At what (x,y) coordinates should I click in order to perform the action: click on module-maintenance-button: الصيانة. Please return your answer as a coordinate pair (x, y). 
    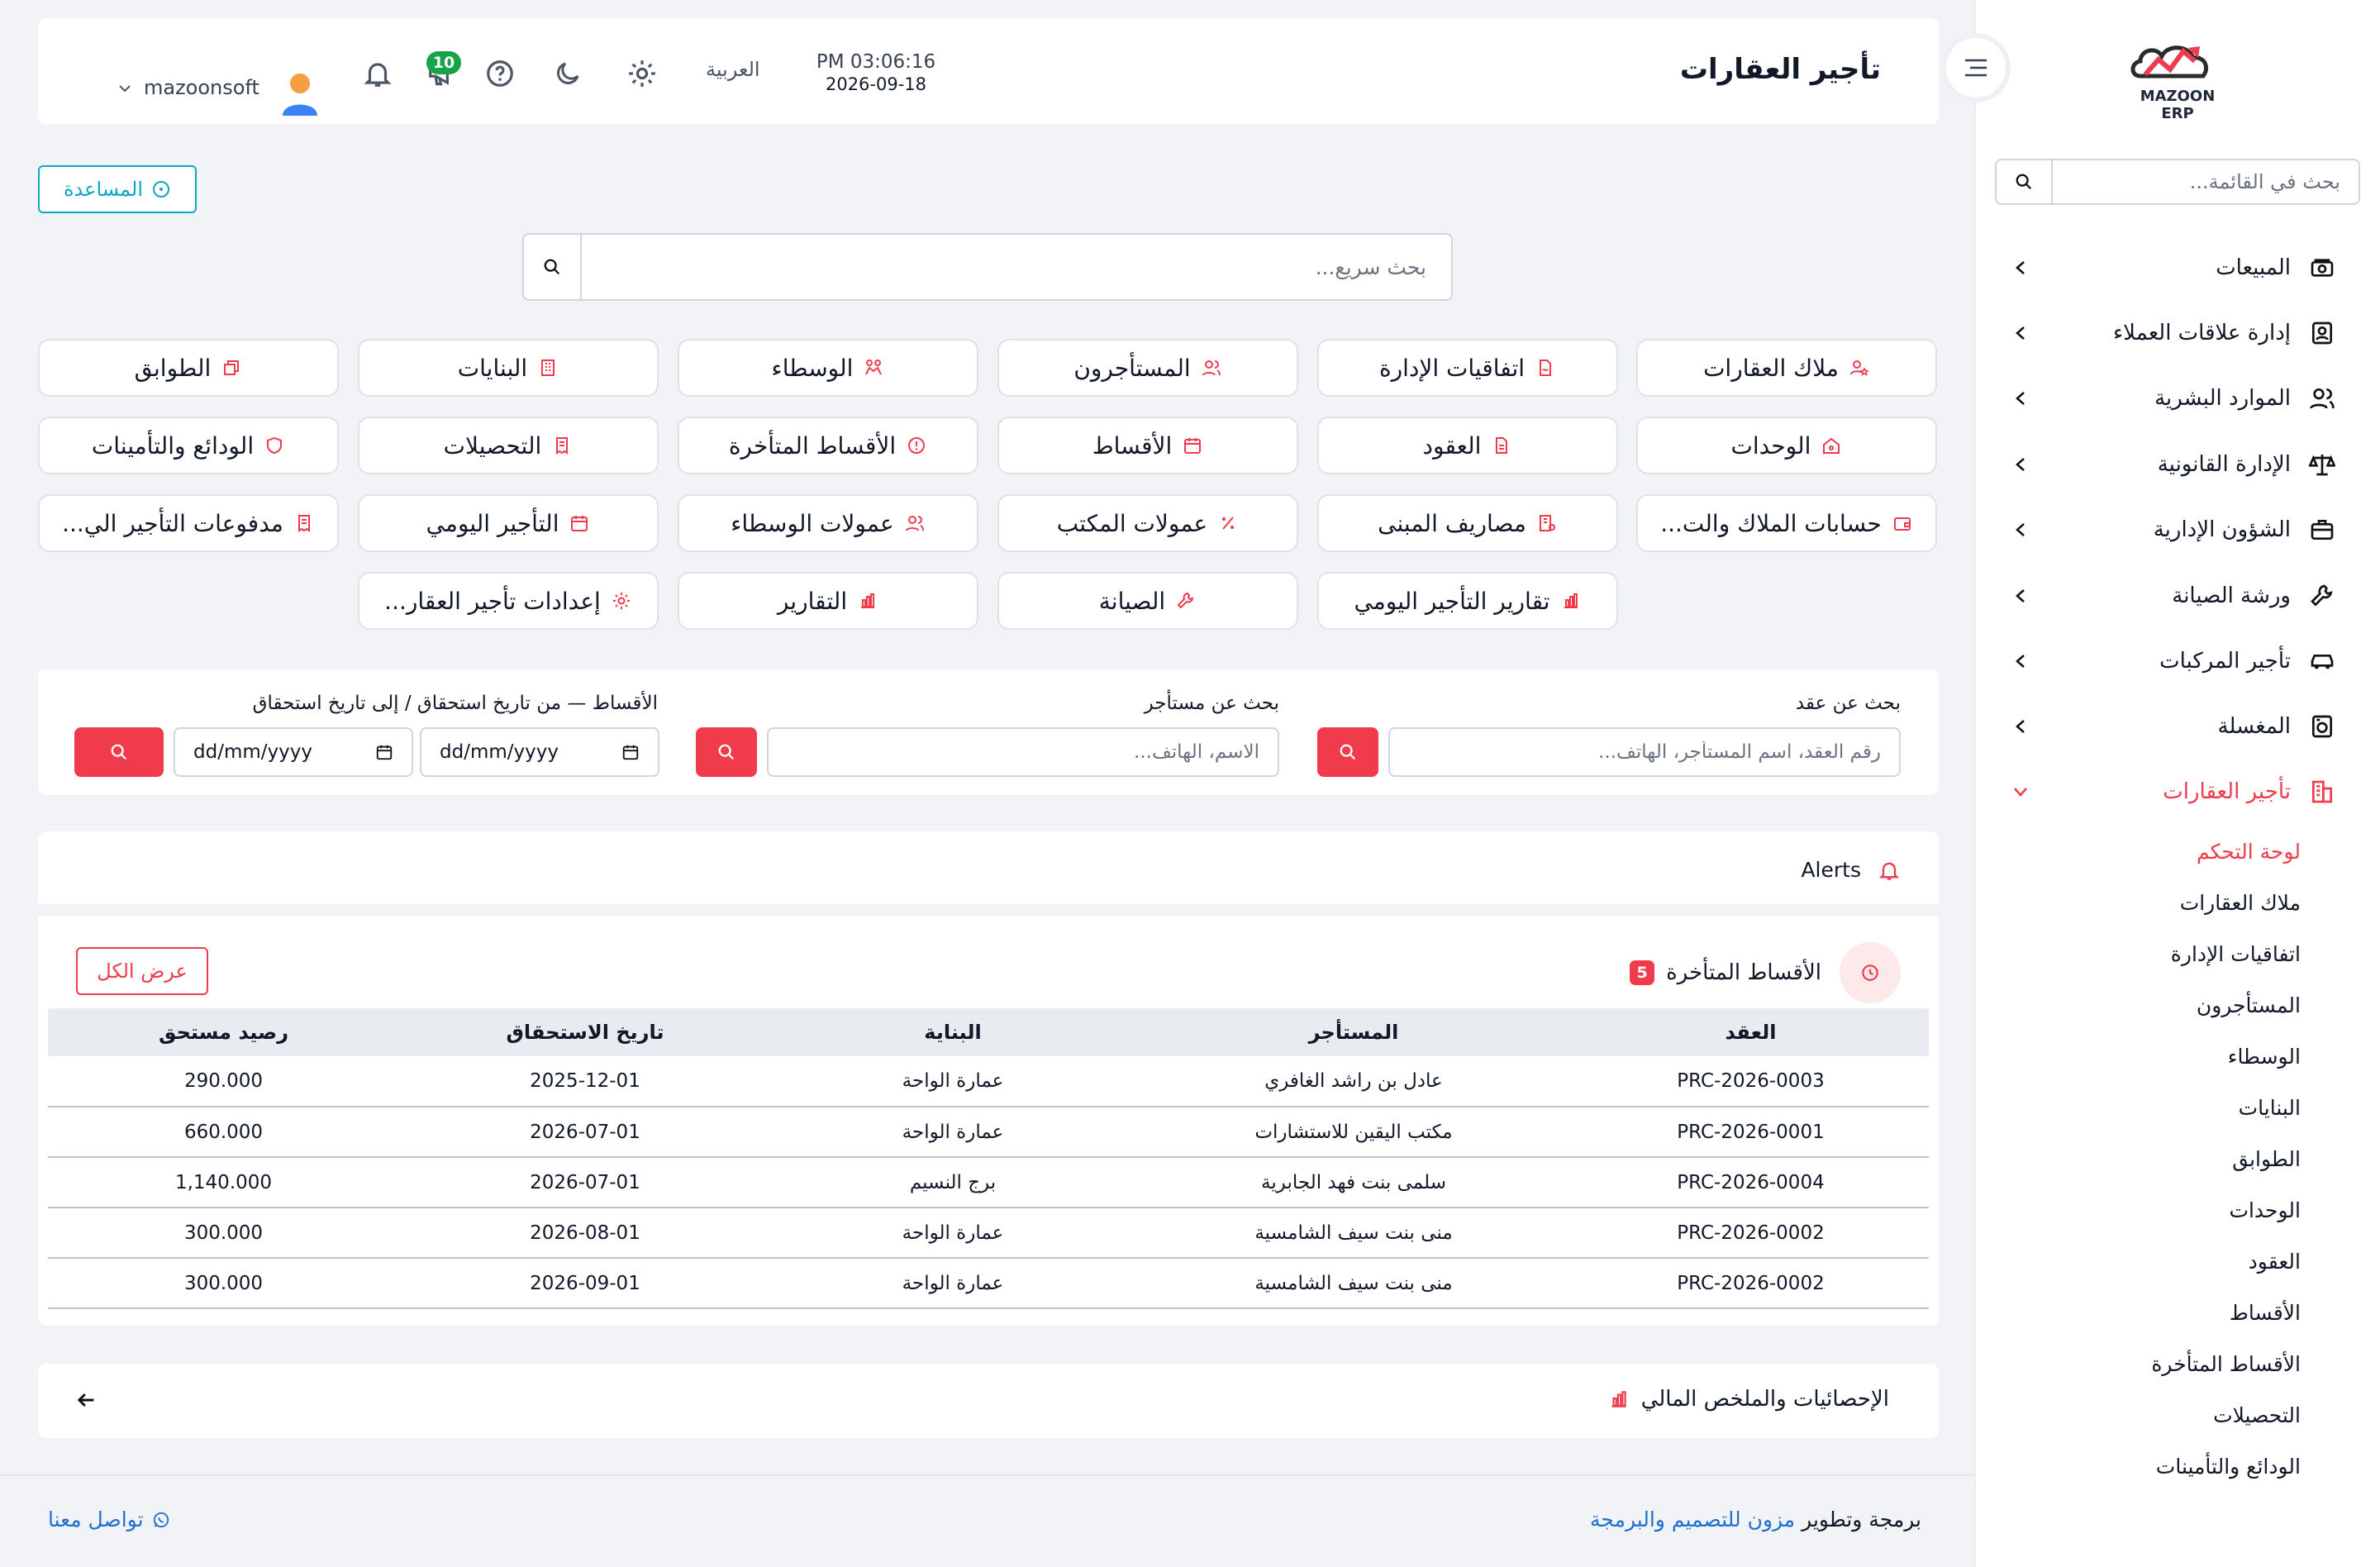
    Looking at the image, I should click on (1147, 601).